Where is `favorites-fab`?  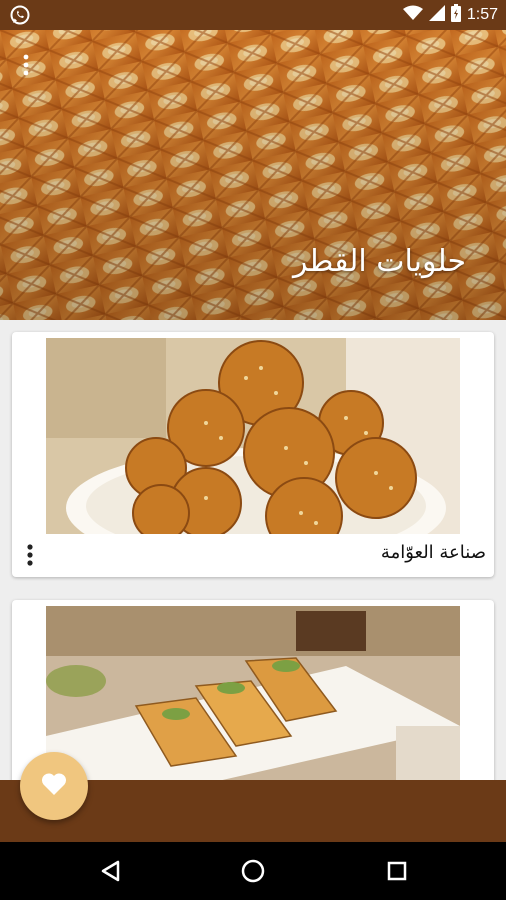
favorites-fab is located at coordinates (54, 786).